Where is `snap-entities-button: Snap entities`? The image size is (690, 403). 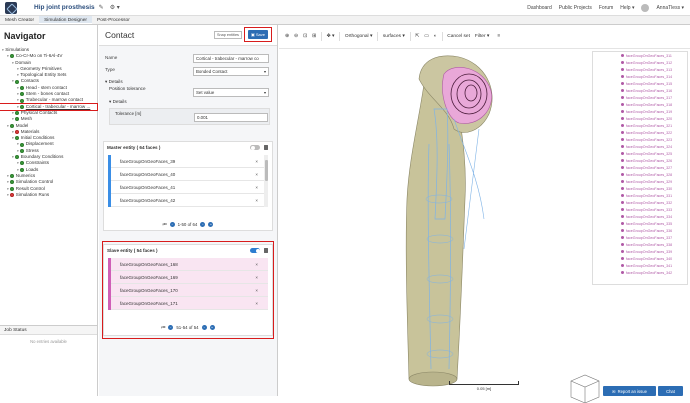
snap-entities-button: Snap entities is located at coordinates (228, 35).